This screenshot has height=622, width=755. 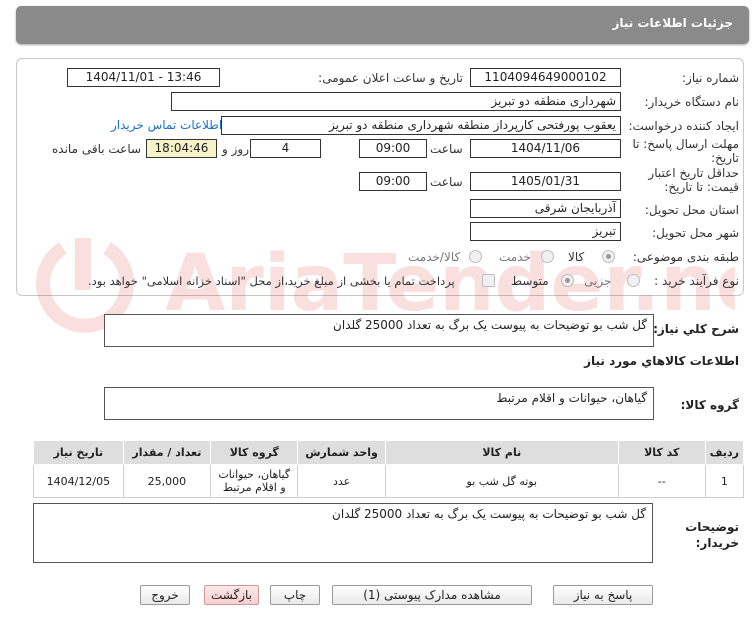 I want to click on col-header-item-name: نام کالا, so click(x=501, y=452).